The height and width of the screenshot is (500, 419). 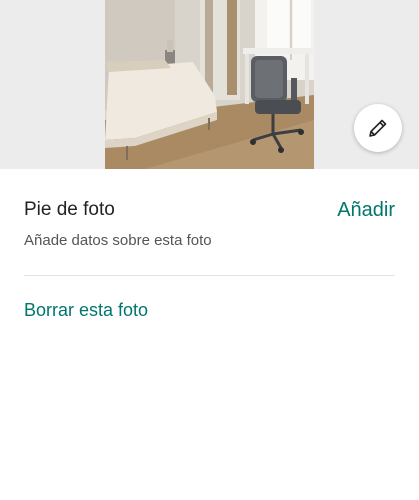 I want to click on divider, so click(x=209, y=275).